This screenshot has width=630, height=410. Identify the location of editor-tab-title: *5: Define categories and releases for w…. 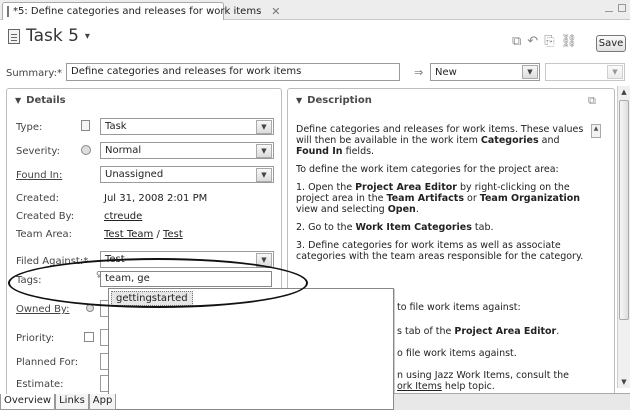
(137, 11).